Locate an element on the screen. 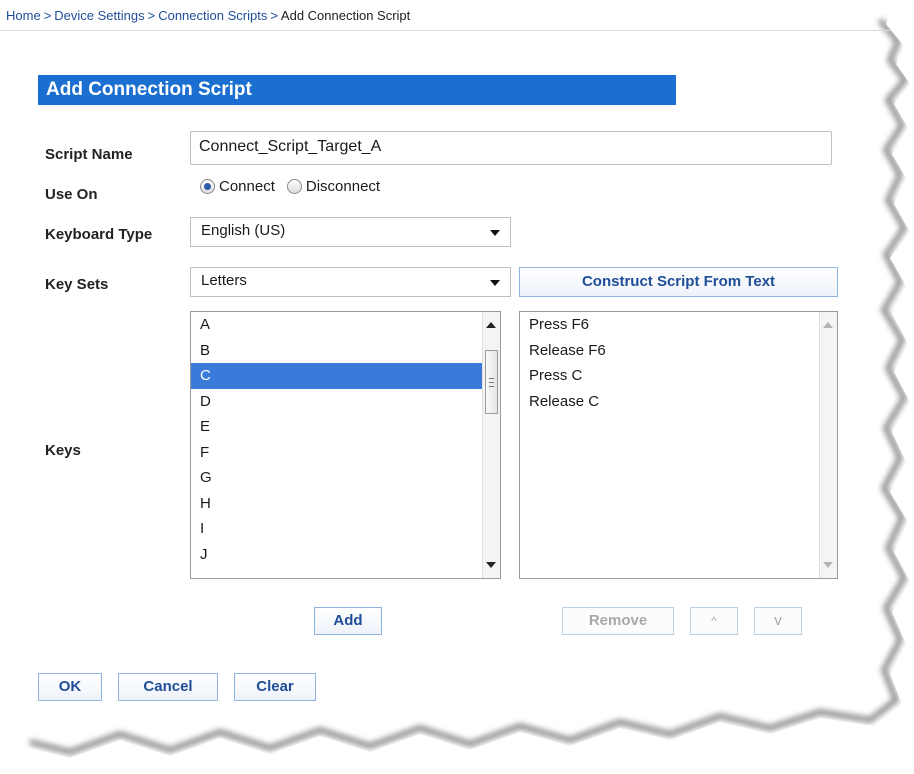 This screenshot has width=914, height=774. key-option: I is located at coordinates (336, 529).